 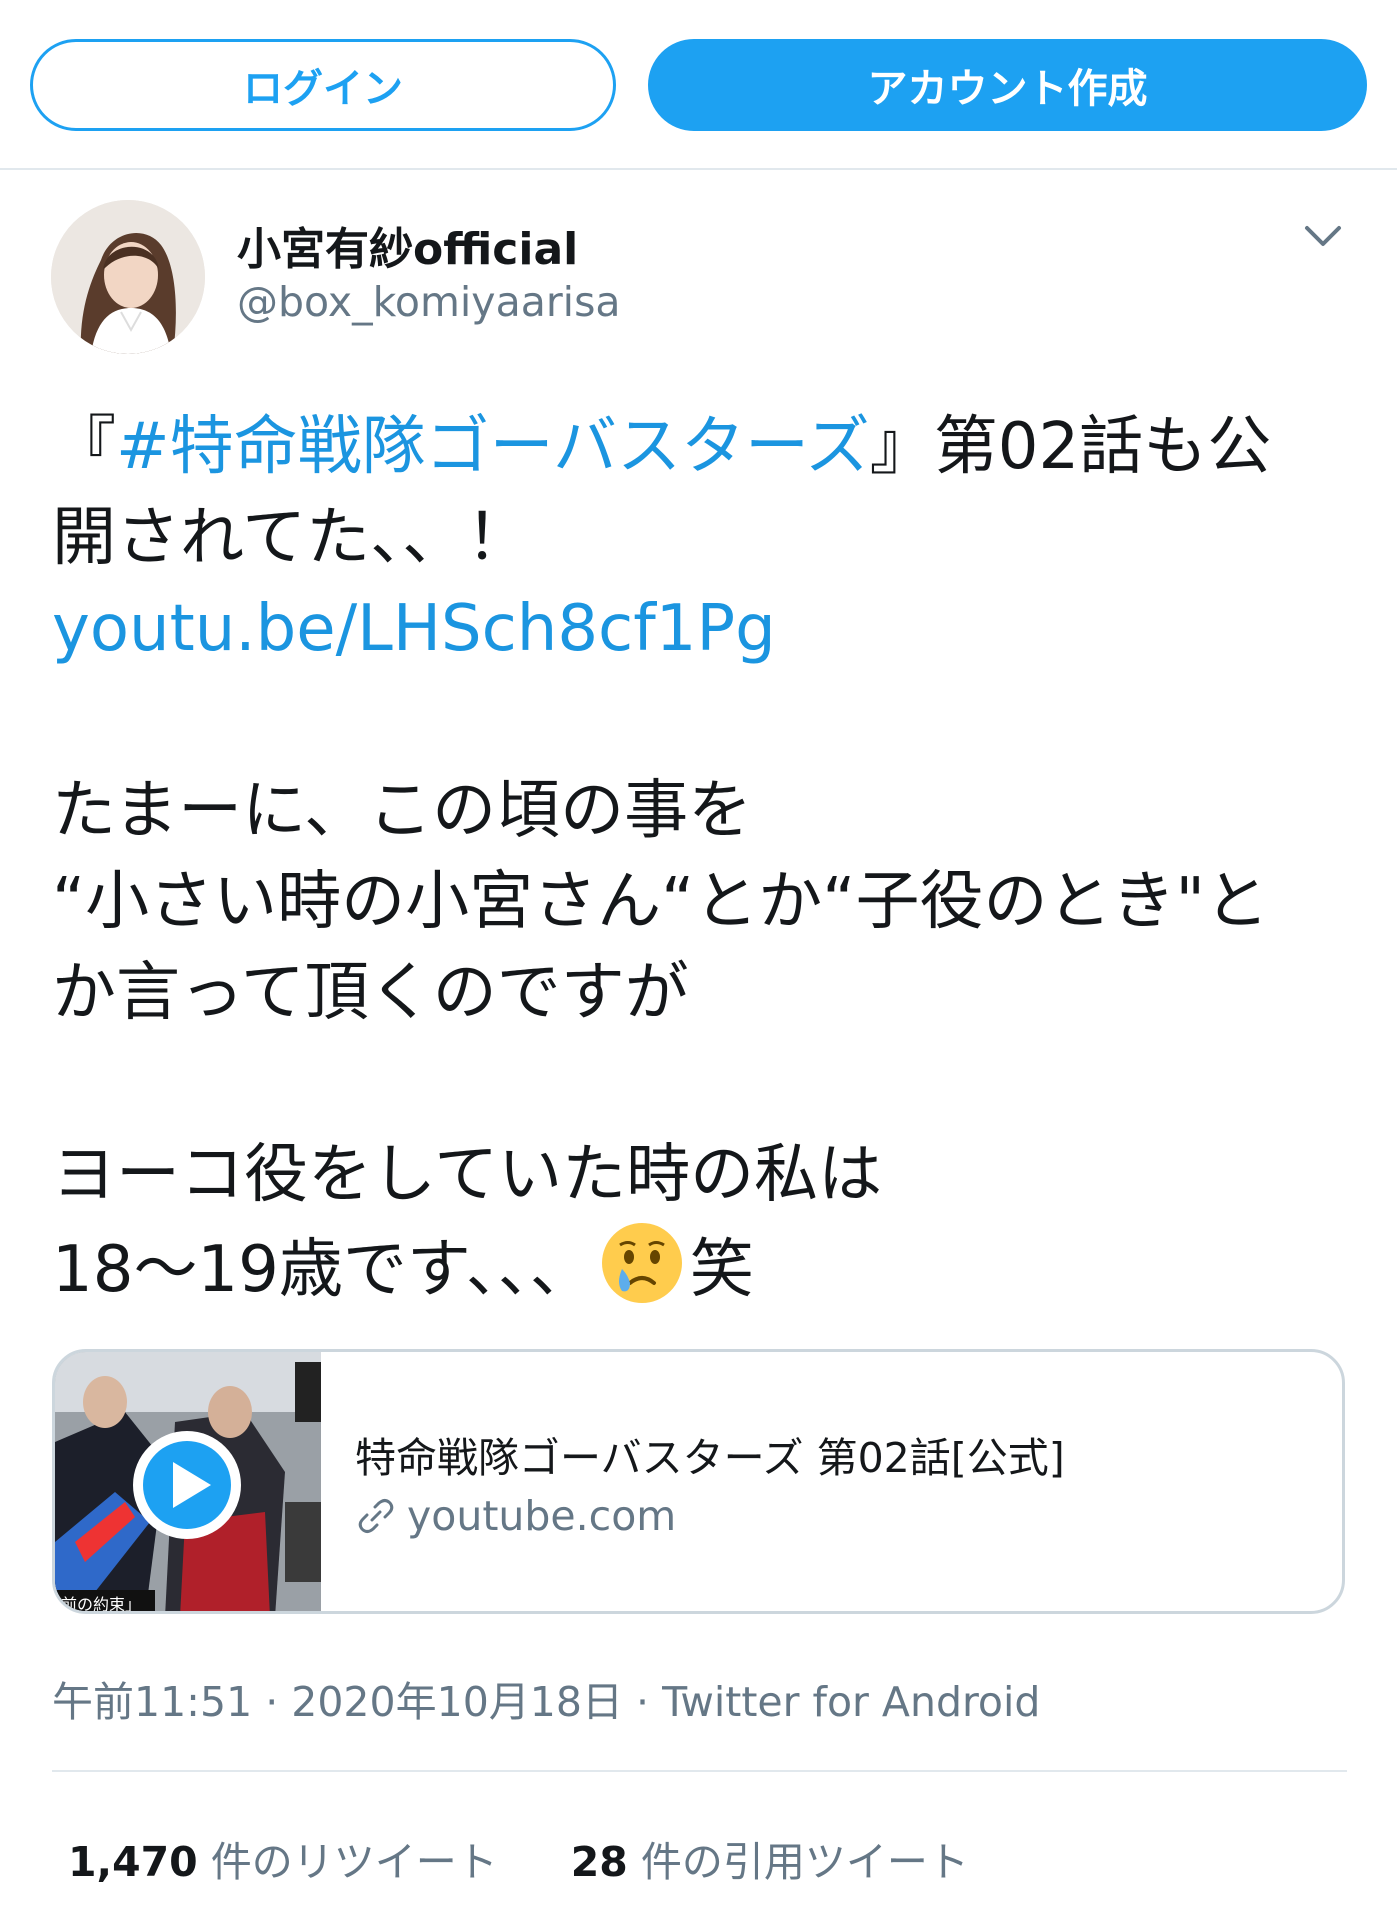 I want to click on tweet-line: “小さい時の小宮さん“とか“子役のとき"と, so click(x=660, y=902).